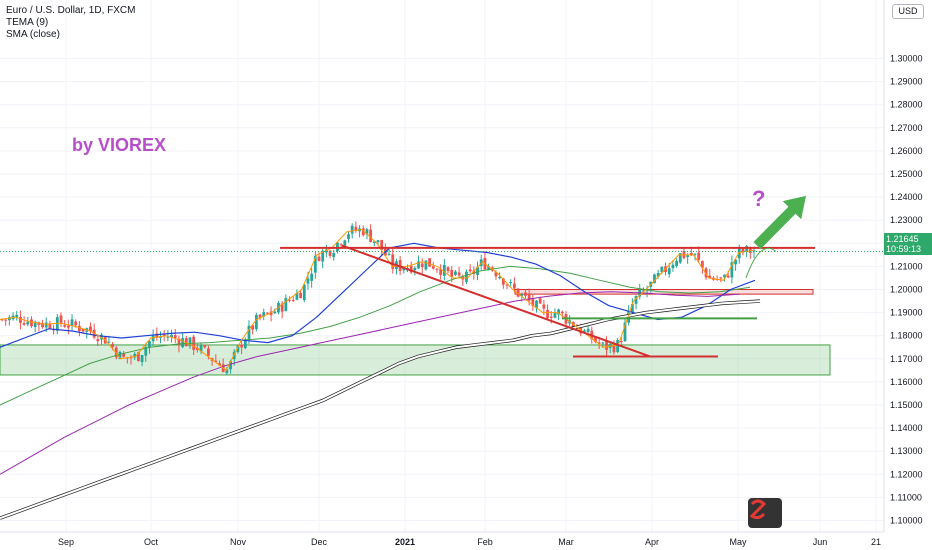 Image resolution: width=932 pixels, height=550 pixels. I want to click on price-tick-label: 1.21000, so click(906, 266).